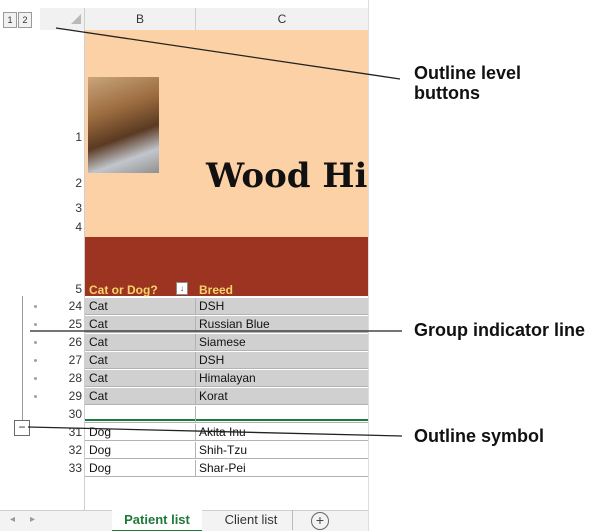  I want to click on callout-group-indicator: Group indicator line, so click(500, 330).